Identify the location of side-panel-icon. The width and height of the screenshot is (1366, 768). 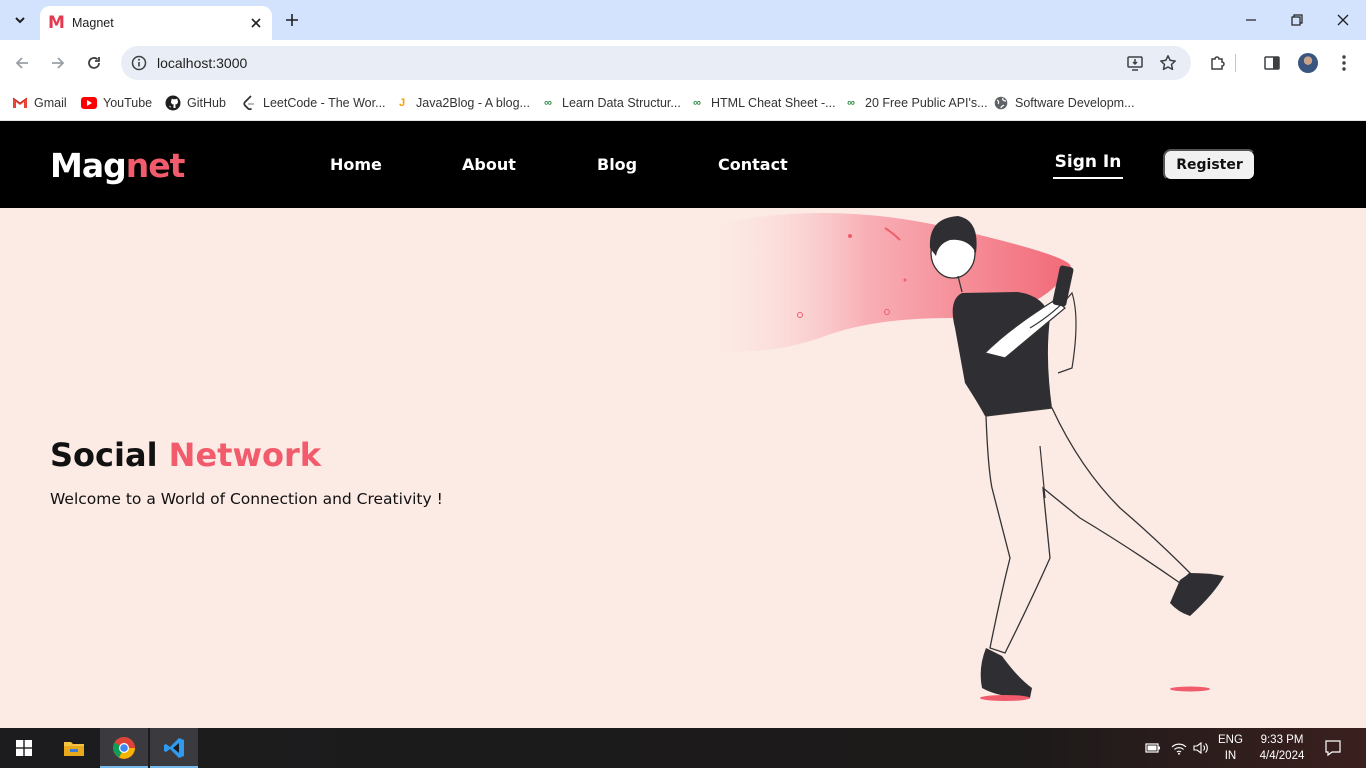
(1272, 63).